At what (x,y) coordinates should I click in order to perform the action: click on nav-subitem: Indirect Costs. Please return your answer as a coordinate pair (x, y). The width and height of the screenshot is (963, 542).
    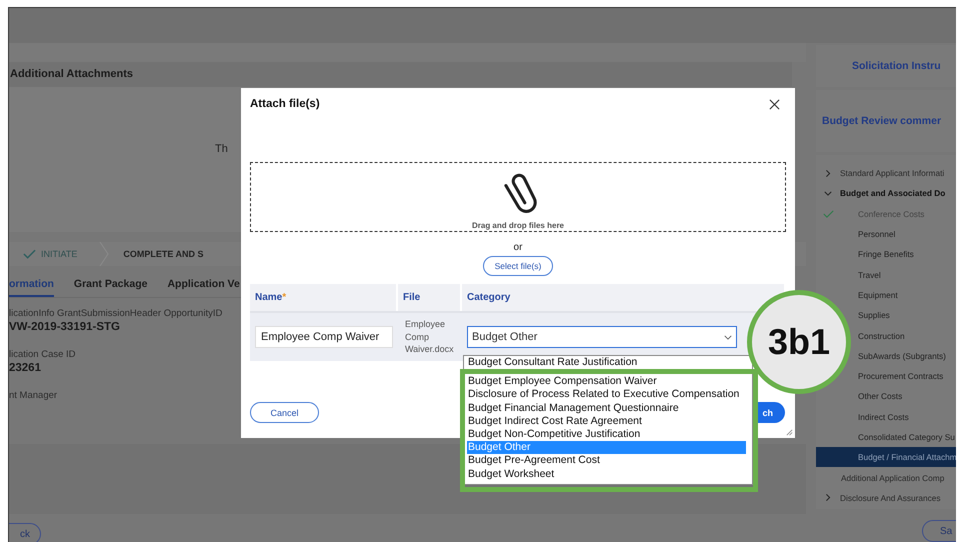
    Looking at the image, I should click on (883, 416).